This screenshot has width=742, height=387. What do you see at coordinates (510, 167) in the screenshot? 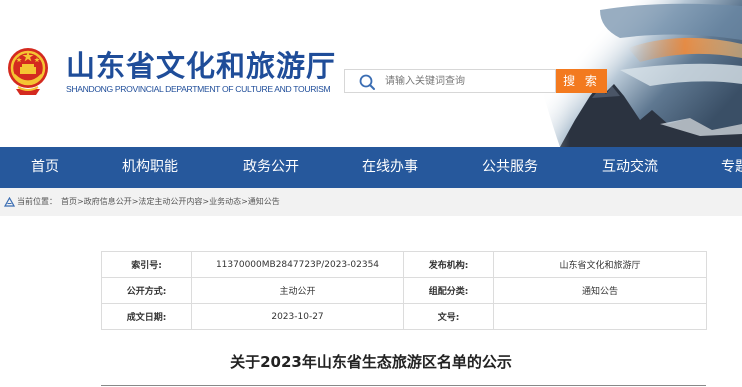
I see `nav-item-public-services: 公共服务` at bounding box center [510, 167].